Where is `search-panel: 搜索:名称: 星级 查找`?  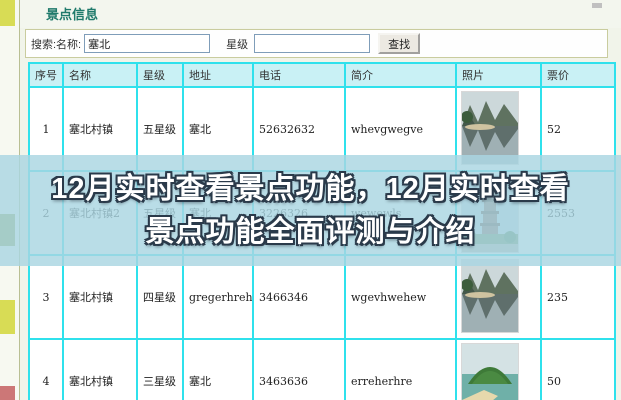 search-panel: 搜索:名称: 星级 查找 is located at coordinates (316, 43).